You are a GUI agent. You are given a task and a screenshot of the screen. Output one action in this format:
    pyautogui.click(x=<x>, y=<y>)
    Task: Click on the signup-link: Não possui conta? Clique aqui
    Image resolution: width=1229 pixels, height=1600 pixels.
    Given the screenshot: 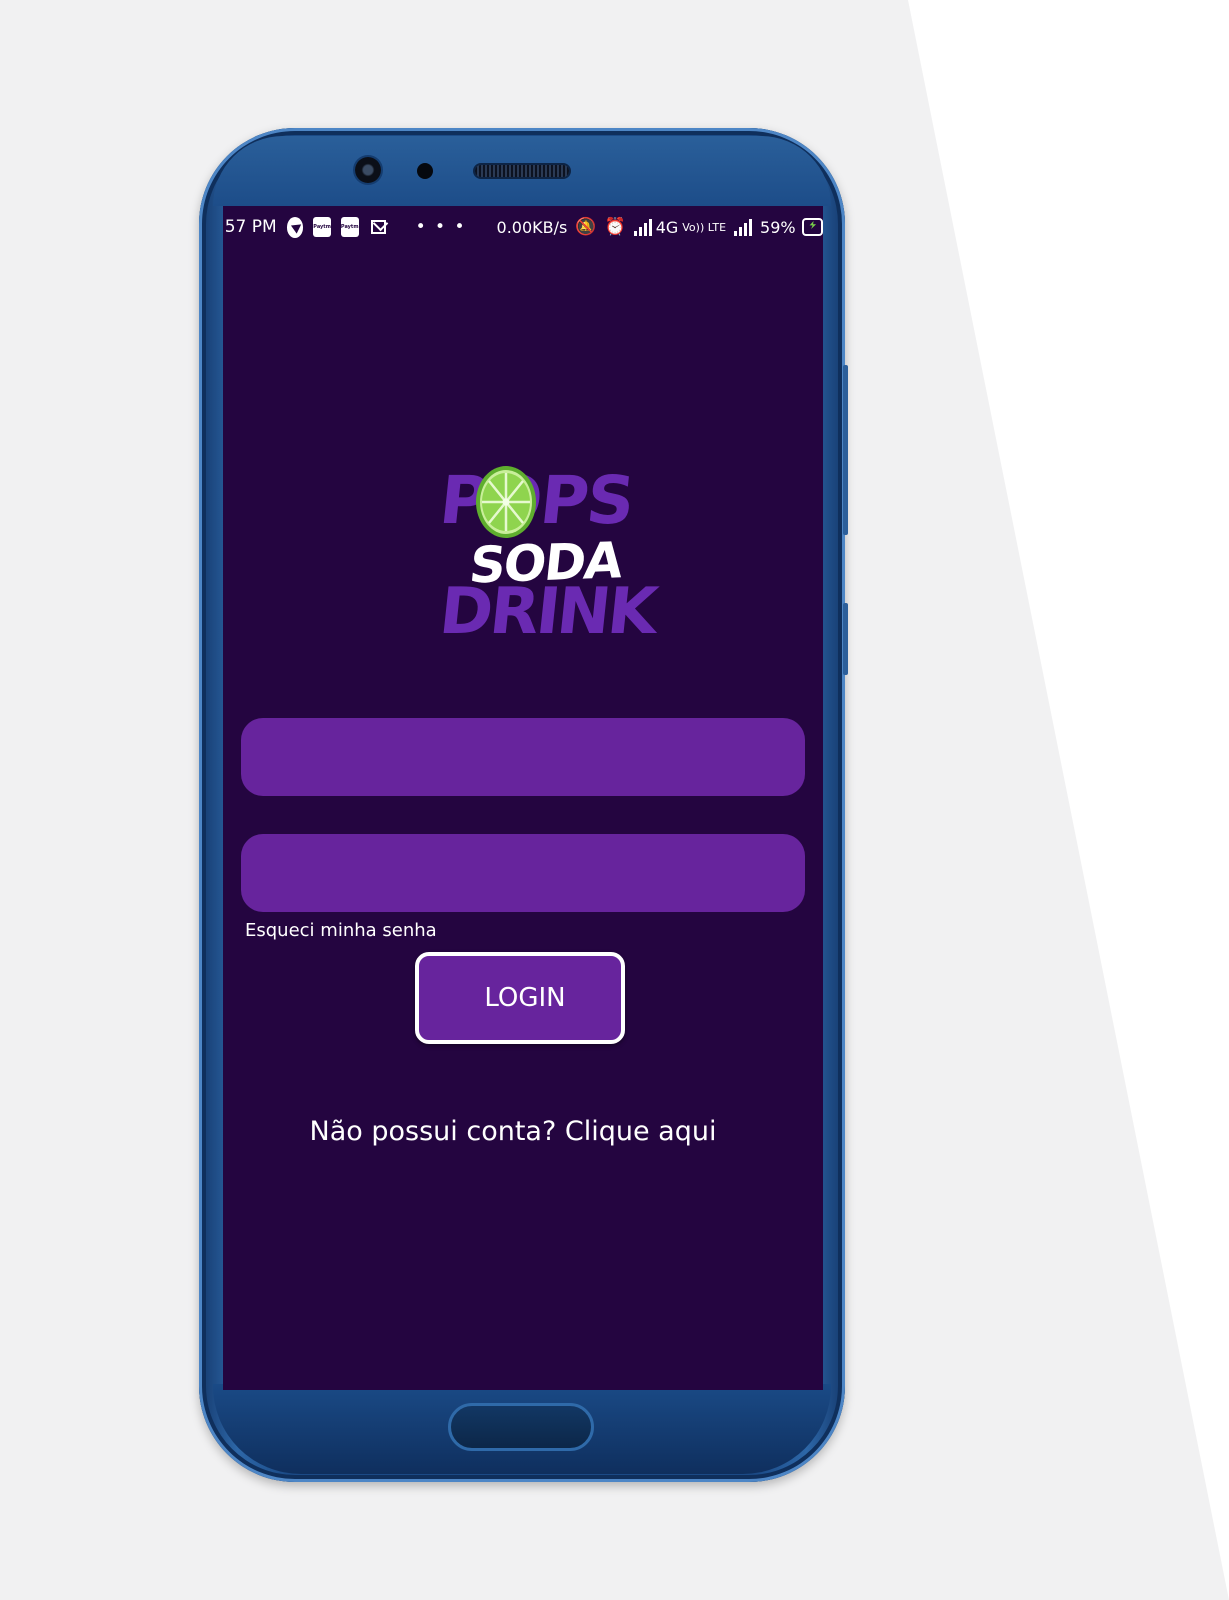 What is the action you would take?
    pyautogui.click(x=513, y=1131)
    